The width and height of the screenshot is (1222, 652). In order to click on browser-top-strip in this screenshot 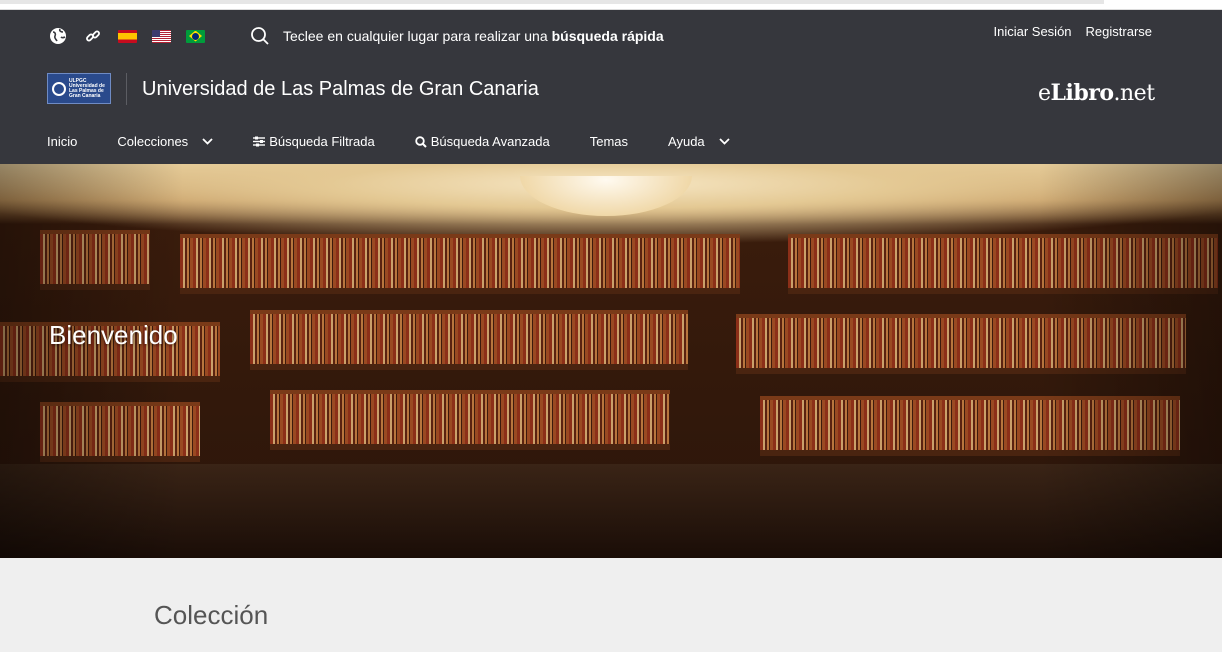, I will do `click(611, 5)`.